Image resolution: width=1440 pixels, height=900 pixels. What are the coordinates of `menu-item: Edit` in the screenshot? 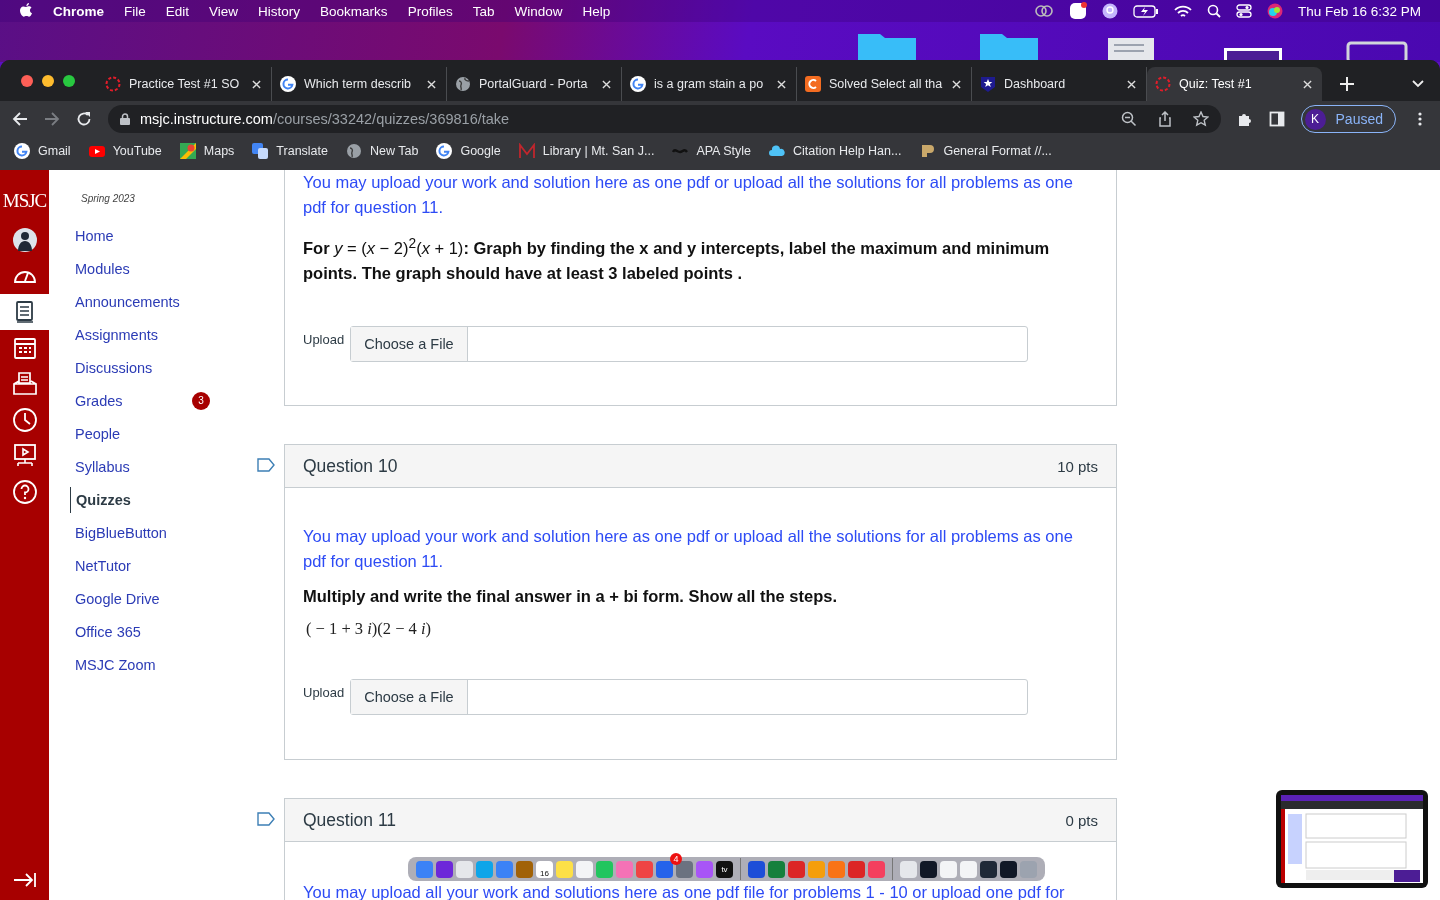 It's located at (177, 11).